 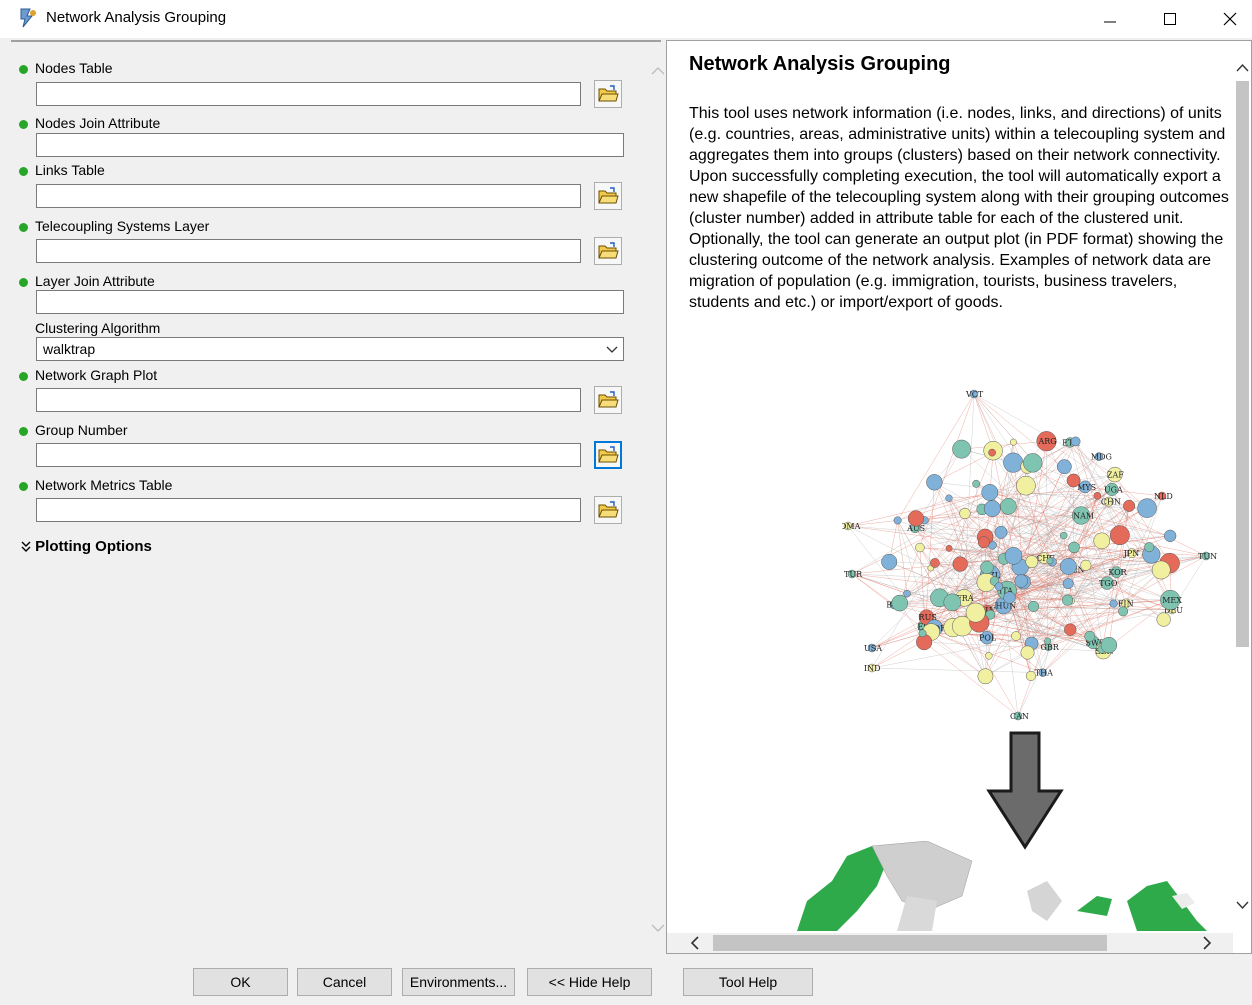 I want to click on graph-node-label: JPN, so click(x=1131, y=553).